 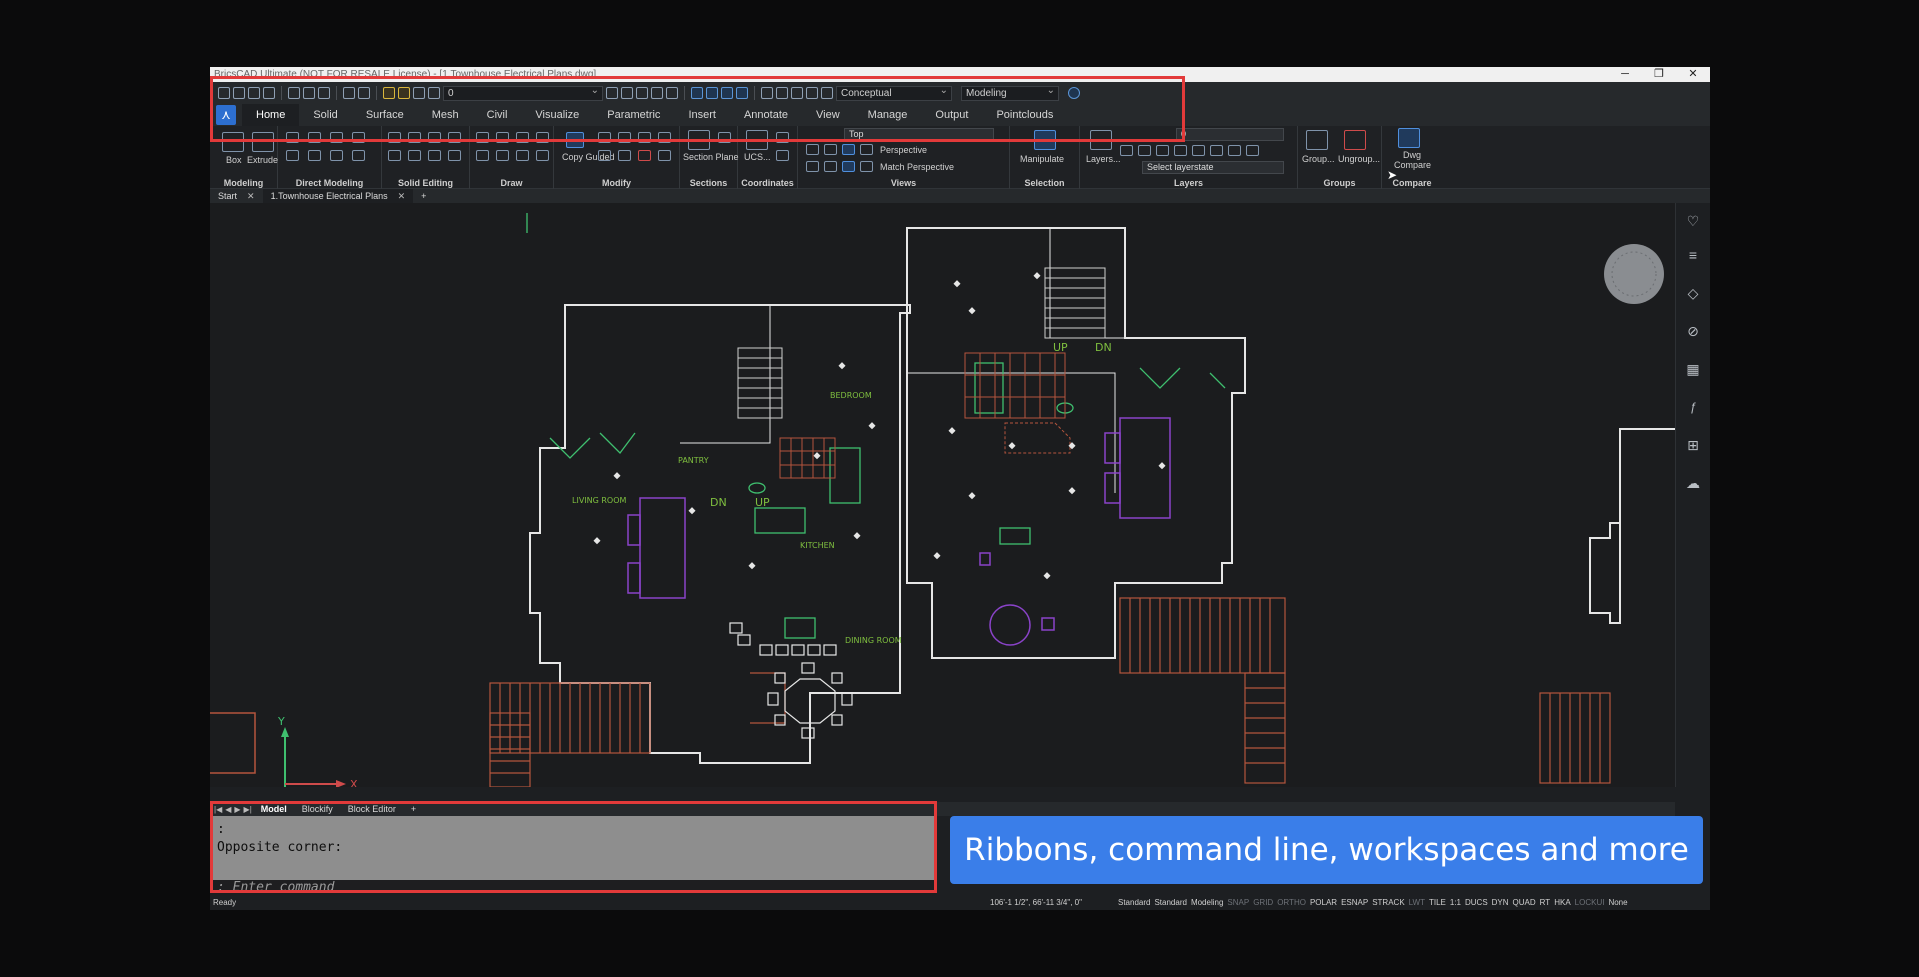 What do you see at coordinates (248, 809) in the screenshot?
I see `last-layout-icon: ▶|` at bounding box center [248, 809].